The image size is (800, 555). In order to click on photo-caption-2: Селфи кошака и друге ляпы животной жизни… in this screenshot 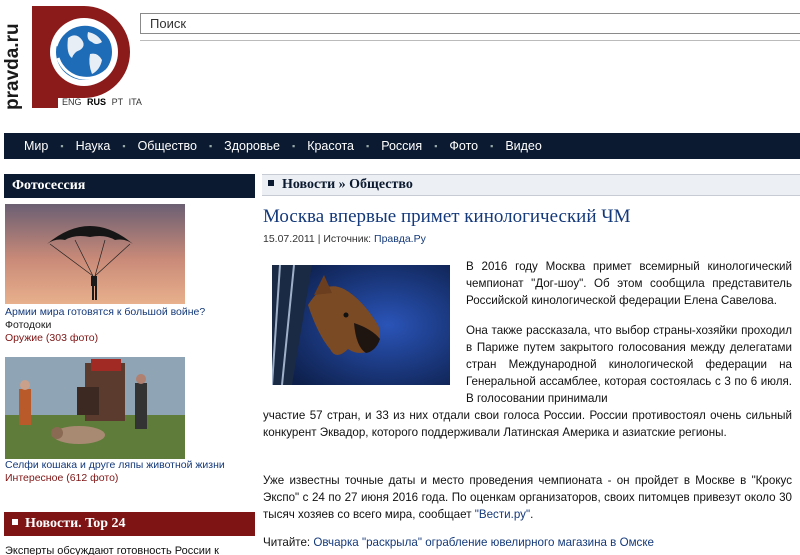, I will do `click(130, 472)`.